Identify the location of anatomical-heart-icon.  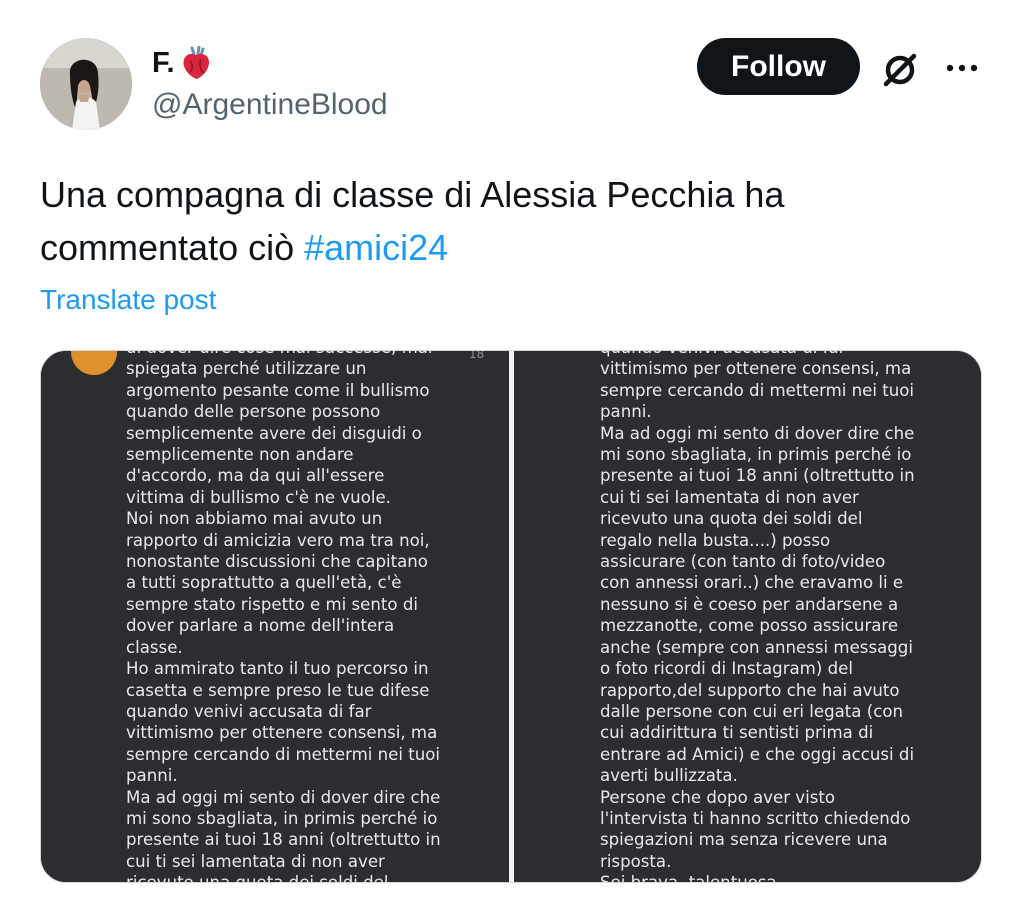
(196, 62).